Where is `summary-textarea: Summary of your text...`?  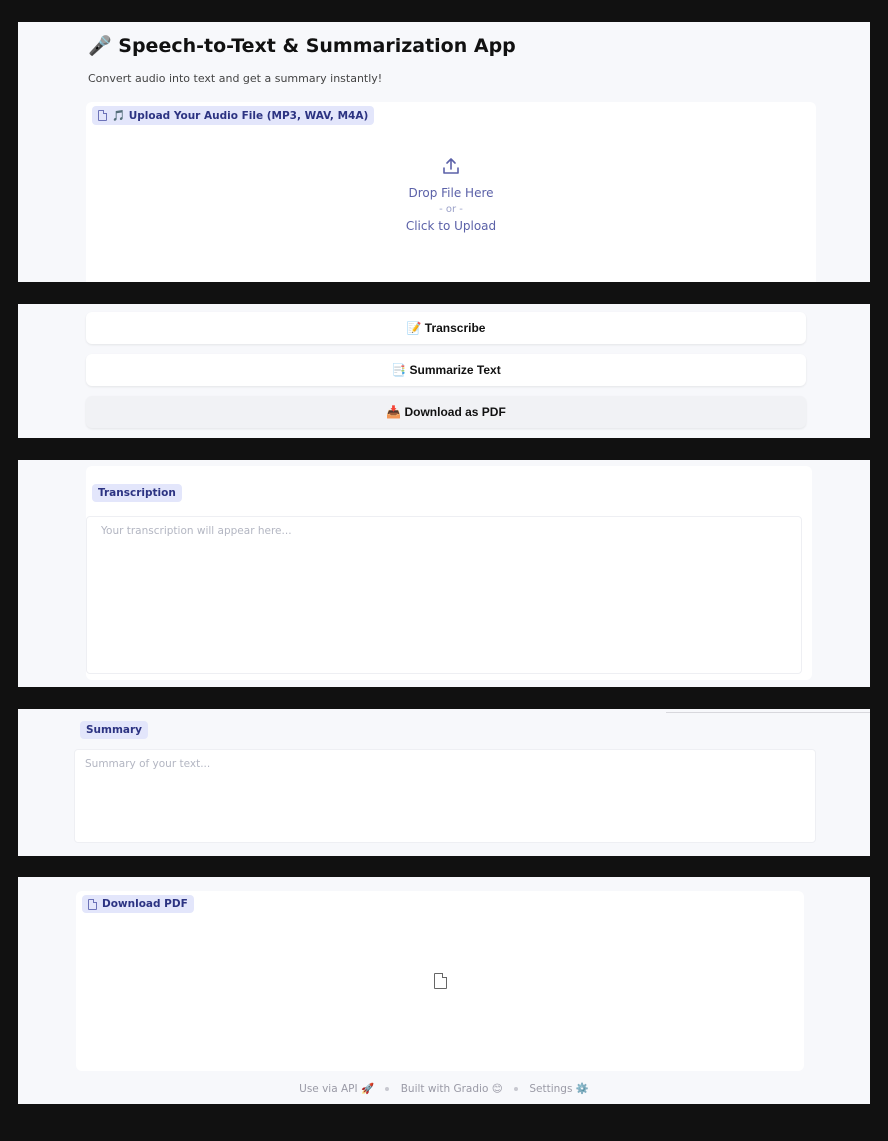 summary-textarea: Summary of your text... is located at coordinates (445, 796).